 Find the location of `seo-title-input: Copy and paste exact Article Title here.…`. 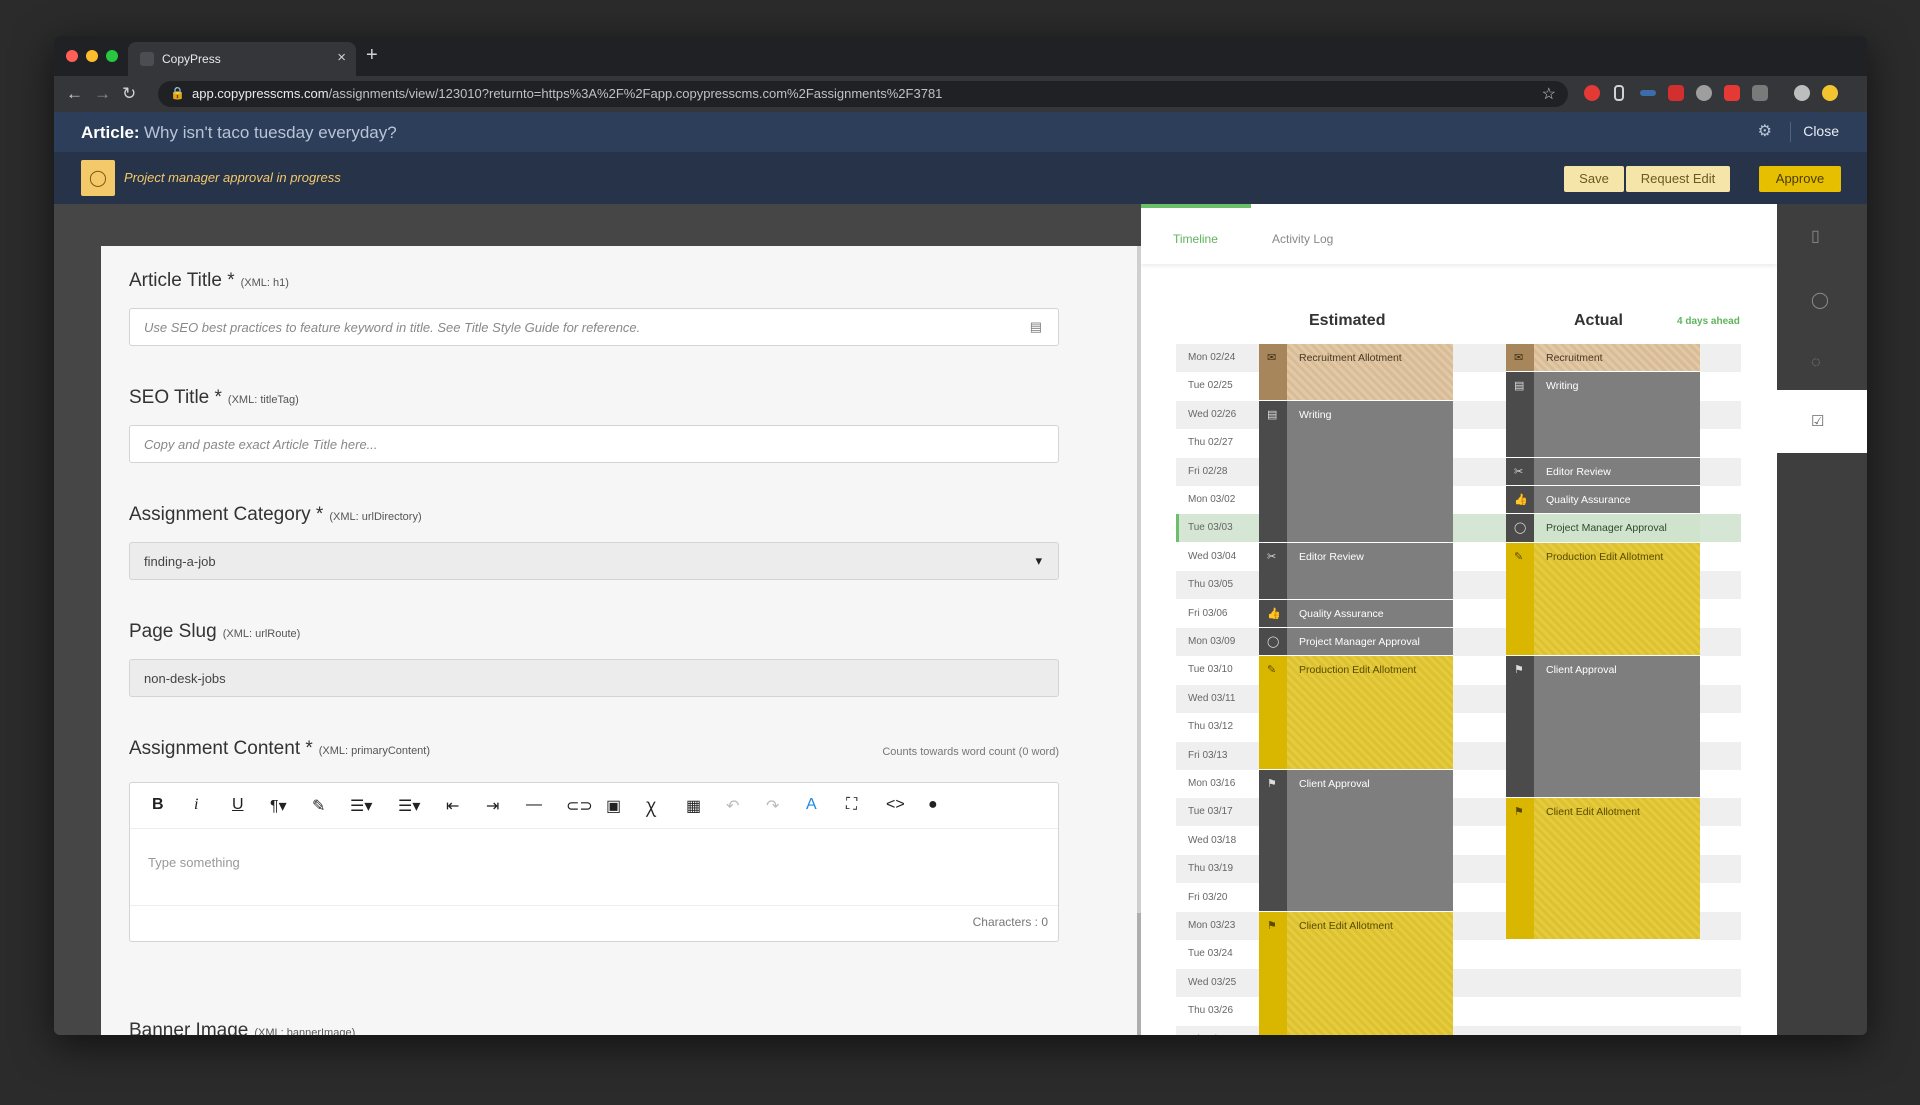

seo-title-input: Copy and paste exact Article Title here.… is located at coordinates (594, 444).